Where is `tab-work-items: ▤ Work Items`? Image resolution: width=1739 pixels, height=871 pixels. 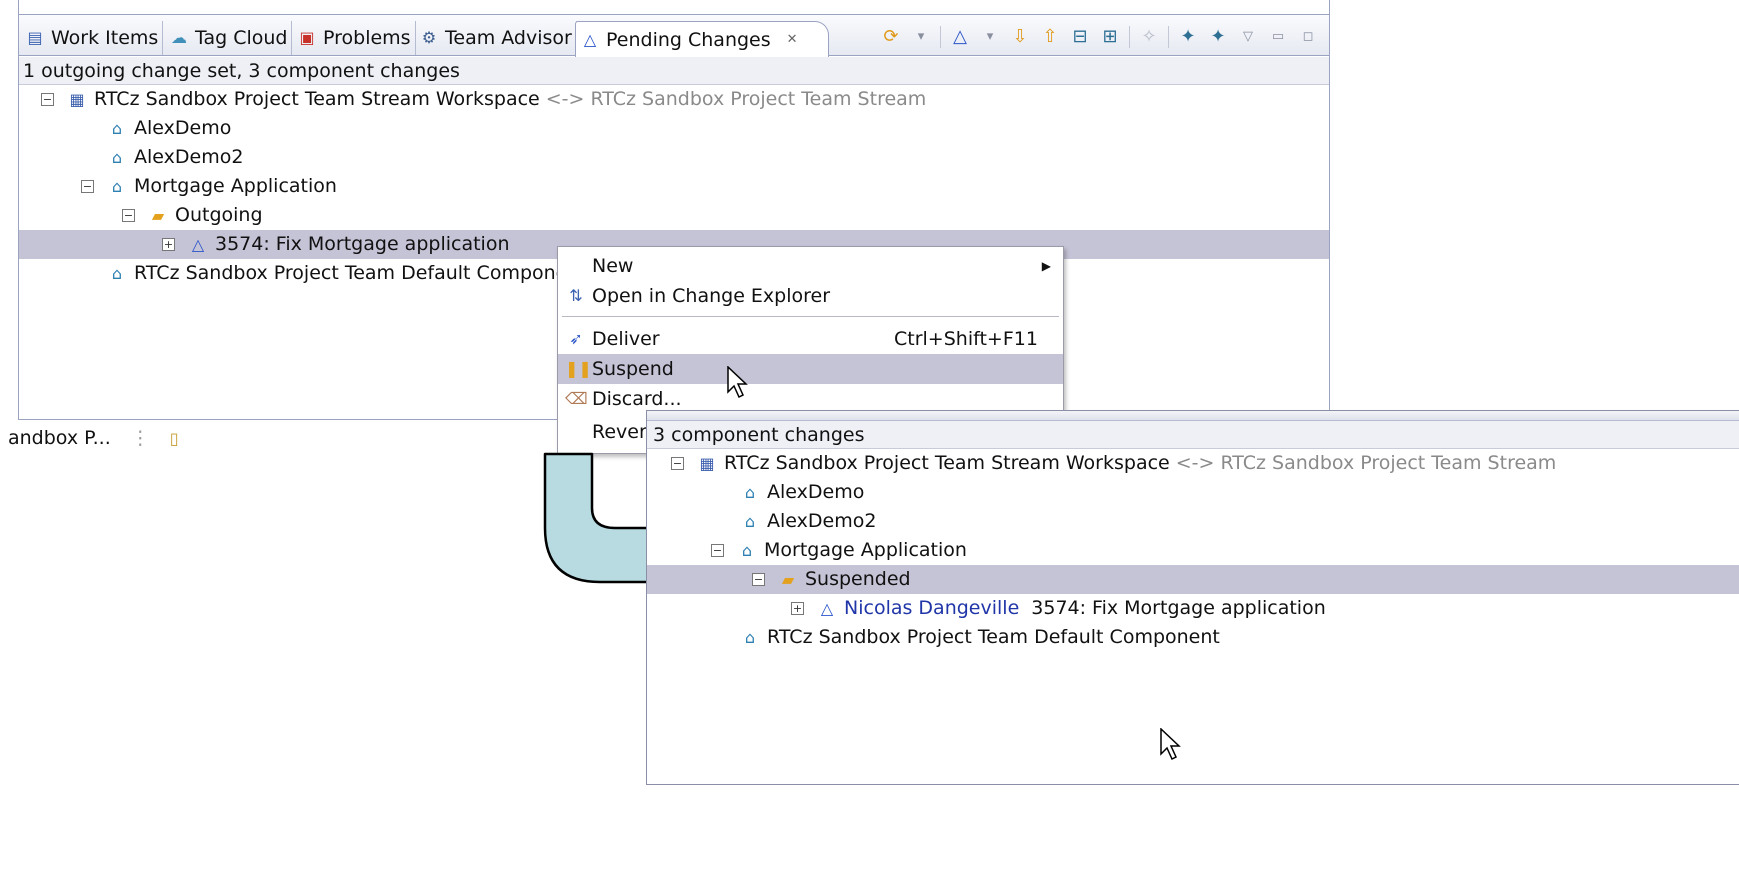
tab-work-items: ▤ Work Items is located at coordinates (92, 38).